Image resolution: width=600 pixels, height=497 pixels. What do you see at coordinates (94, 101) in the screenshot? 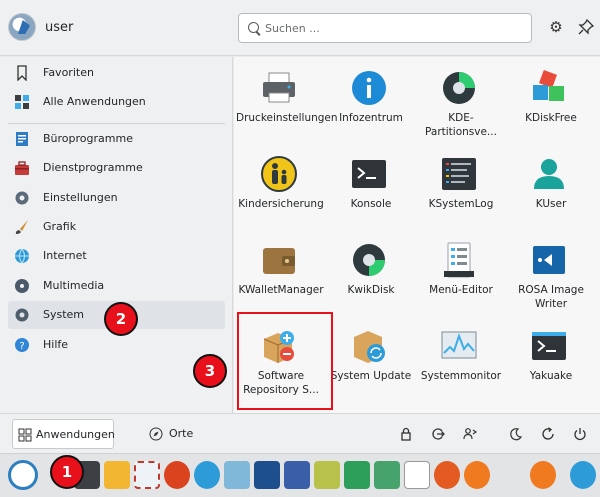
I see `sidebar-item-label: Alle Anwendungen` at bounding box center [94, 101].